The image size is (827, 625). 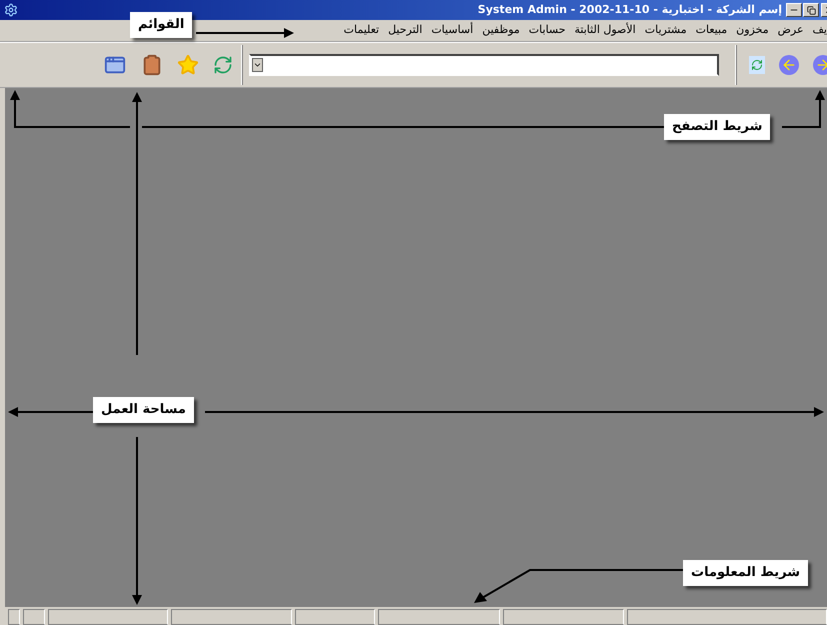 I want to click on menu-item: الترحيل, so click(x=405, y=30).